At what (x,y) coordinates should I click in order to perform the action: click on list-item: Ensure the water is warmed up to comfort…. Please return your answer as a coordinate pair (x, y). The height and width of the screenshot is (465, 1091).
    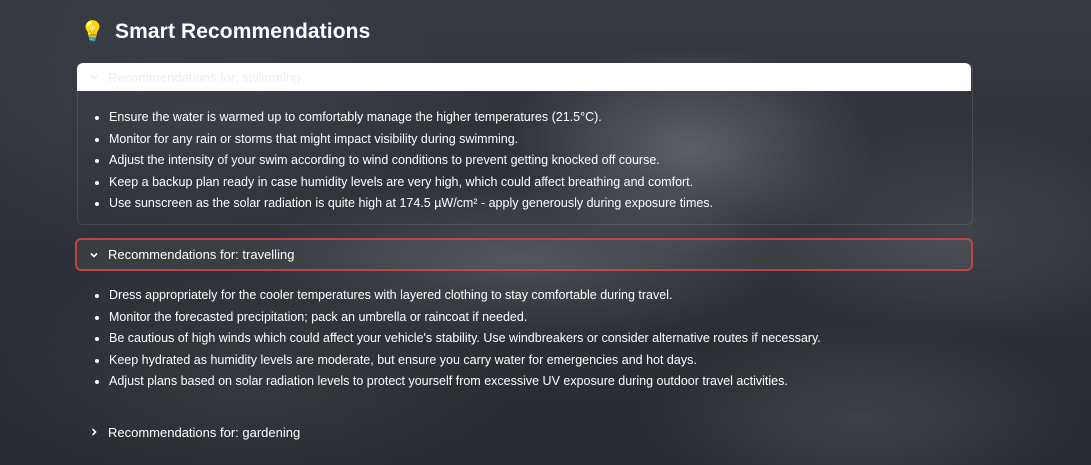
    Looking at the image, I should click on (411, 118).